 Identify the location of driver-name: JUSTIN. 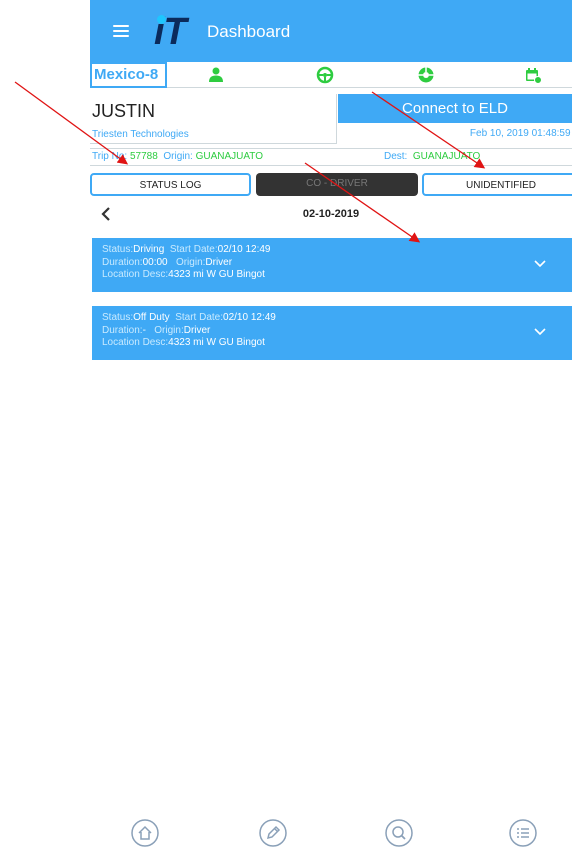
(123, 111).